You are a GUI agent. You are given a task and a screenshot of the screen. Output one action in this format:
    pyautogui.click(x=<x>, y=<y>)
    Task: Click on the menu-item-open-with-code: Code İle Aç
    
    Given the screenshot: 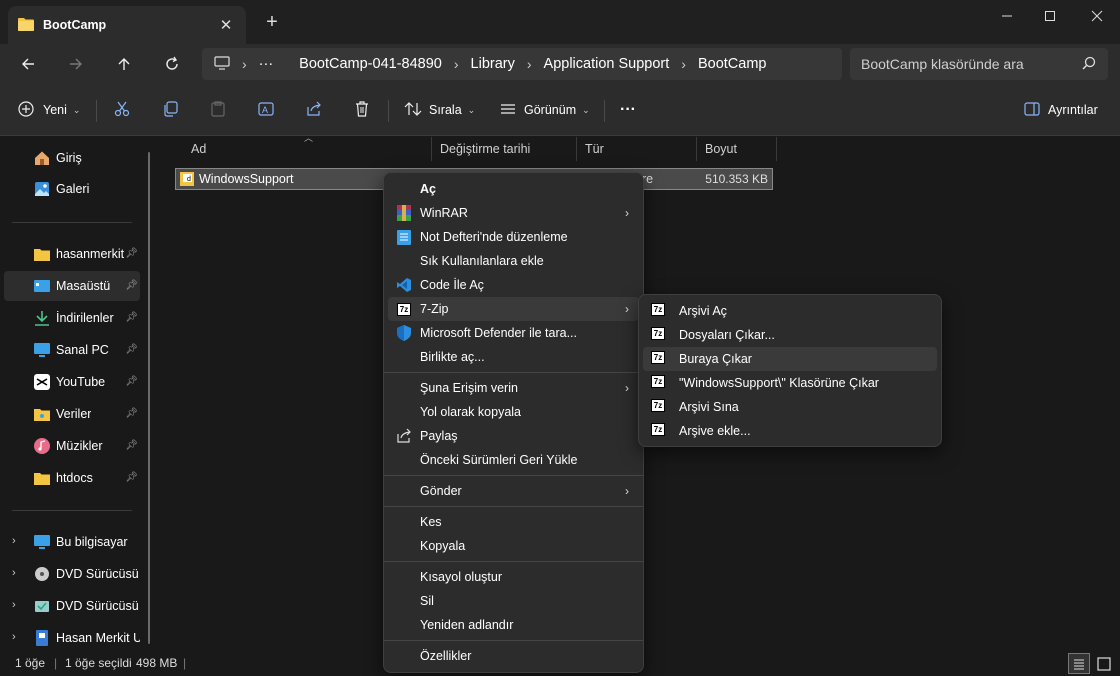 What is the action you would take?
    pyautogui.click(x=513, y=285)
    